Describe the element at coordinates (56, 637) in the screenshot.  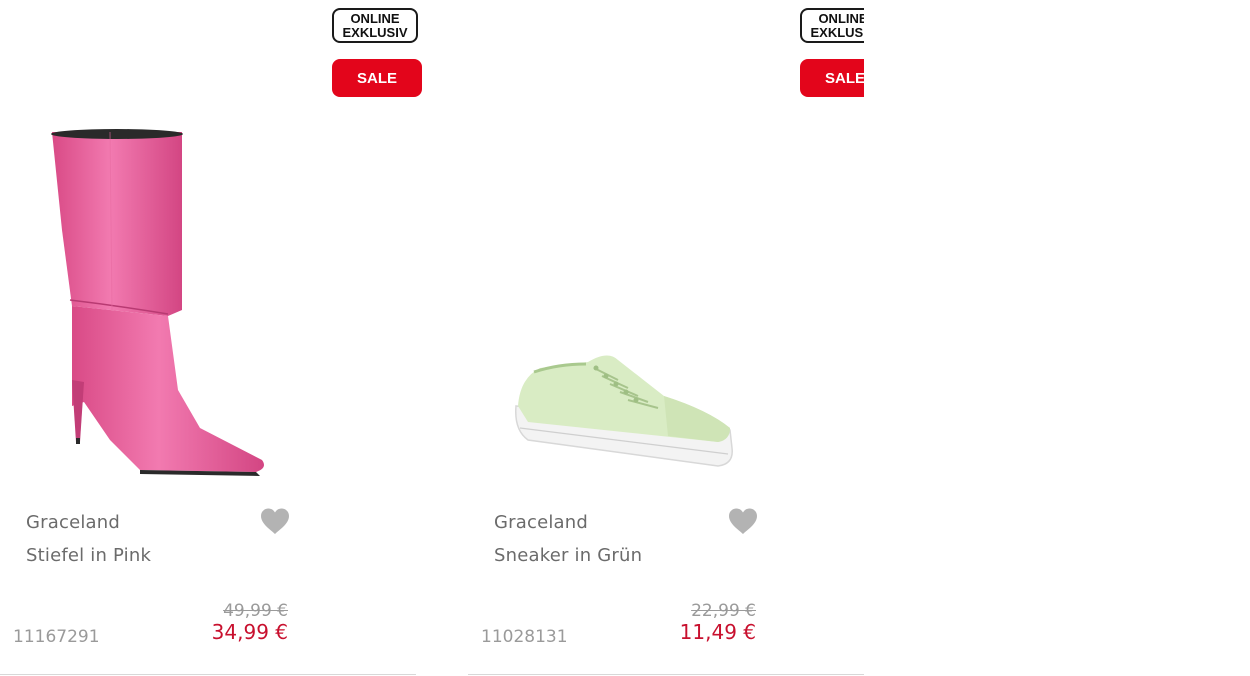
I see `article-number: 11167291` at that location.